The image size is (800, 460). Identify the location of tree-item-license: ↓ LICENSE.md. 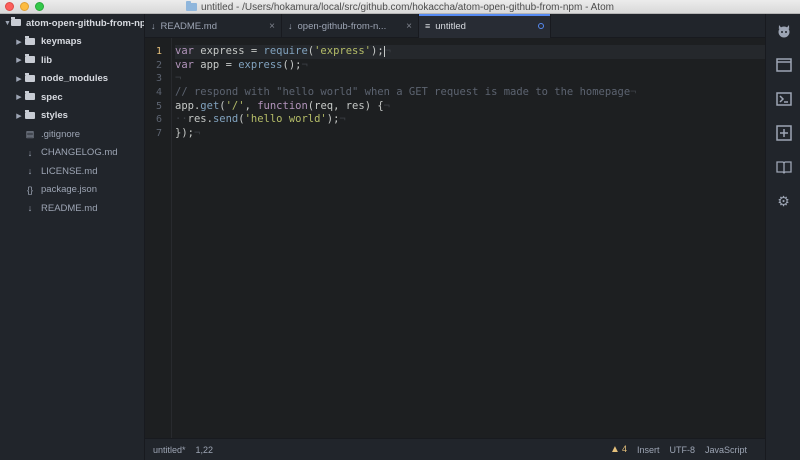
(72, 171).